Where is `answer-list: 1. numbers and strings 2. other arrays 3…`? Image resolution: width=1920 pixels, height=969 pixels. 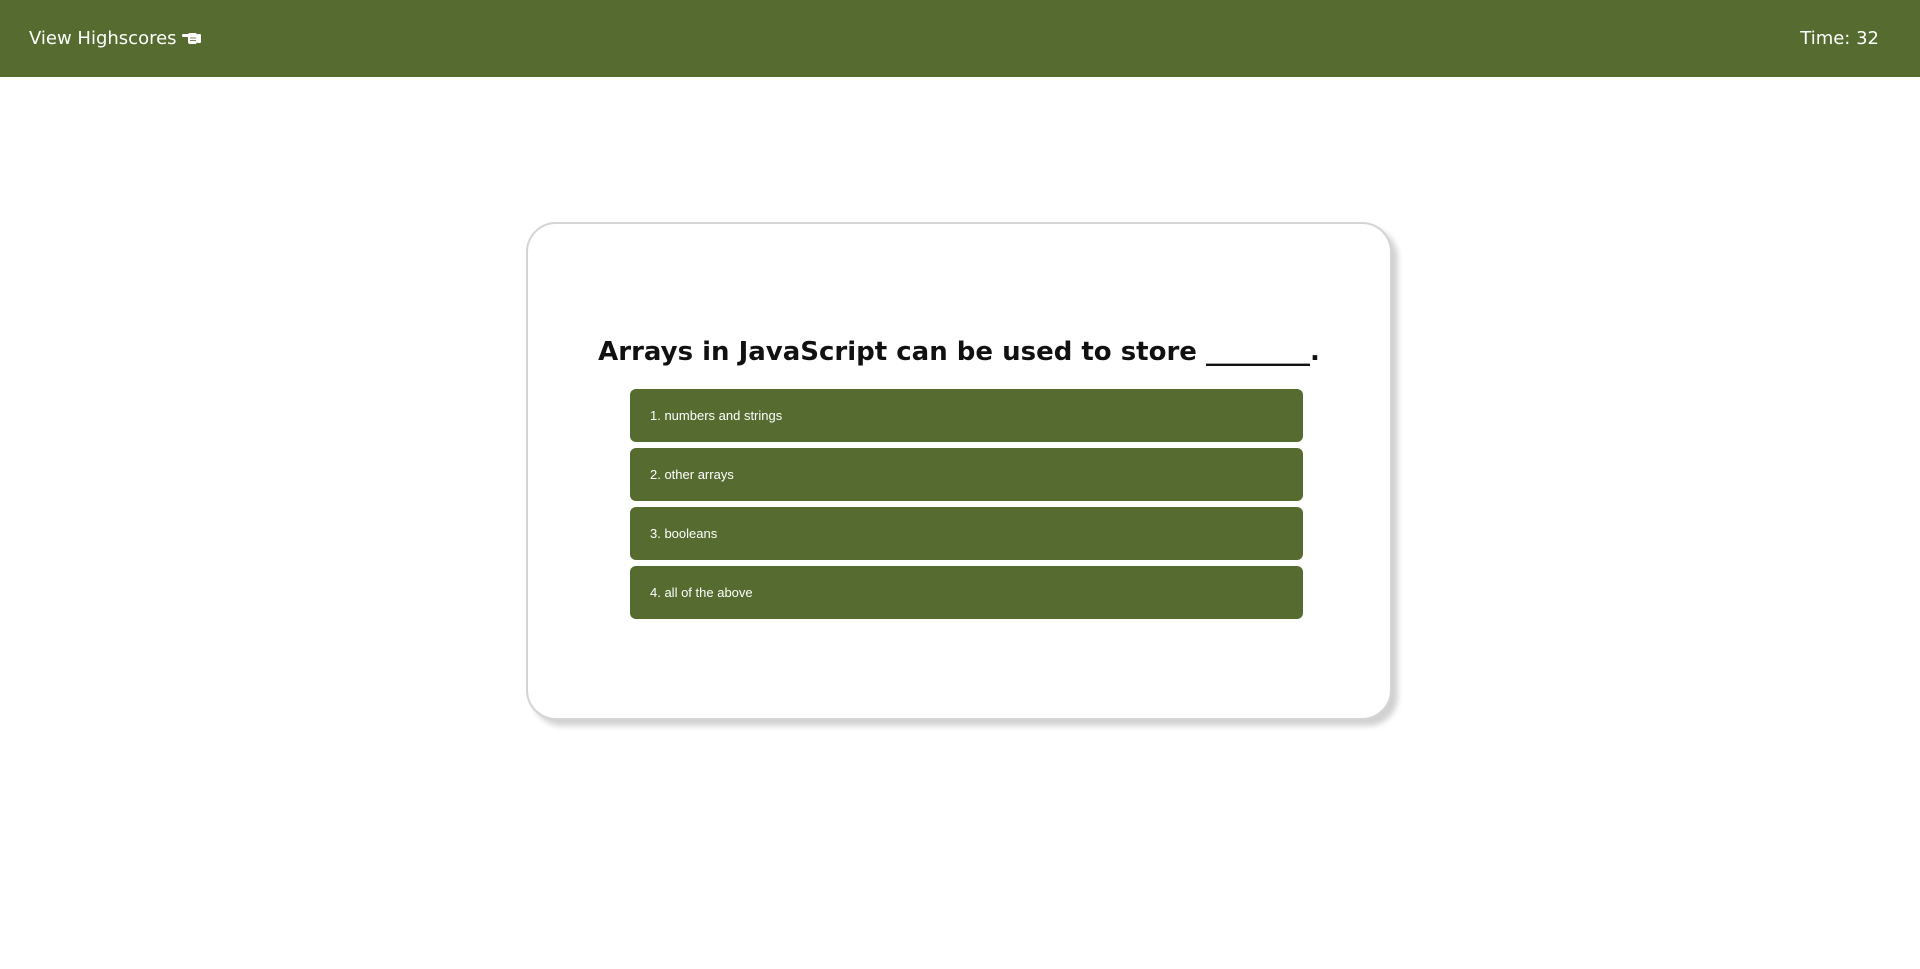
answer-list: 1. numbers and strings 2. other arrays 3… is located at coordinates (966, 507).